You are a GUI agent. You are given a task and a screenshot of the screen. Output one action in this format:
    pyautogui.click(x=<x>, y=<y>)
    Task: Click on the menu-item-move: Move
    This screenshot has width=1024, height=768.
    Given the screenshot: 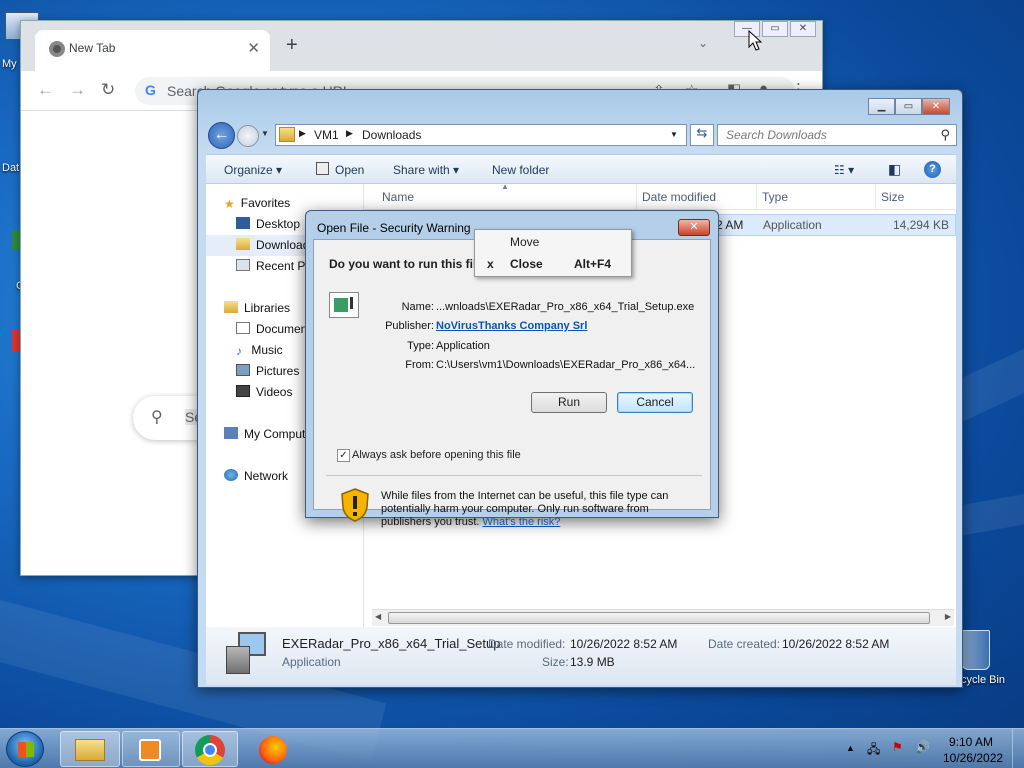 What is the action you would take?
    pyautogui.click(x=553, y=242)
    